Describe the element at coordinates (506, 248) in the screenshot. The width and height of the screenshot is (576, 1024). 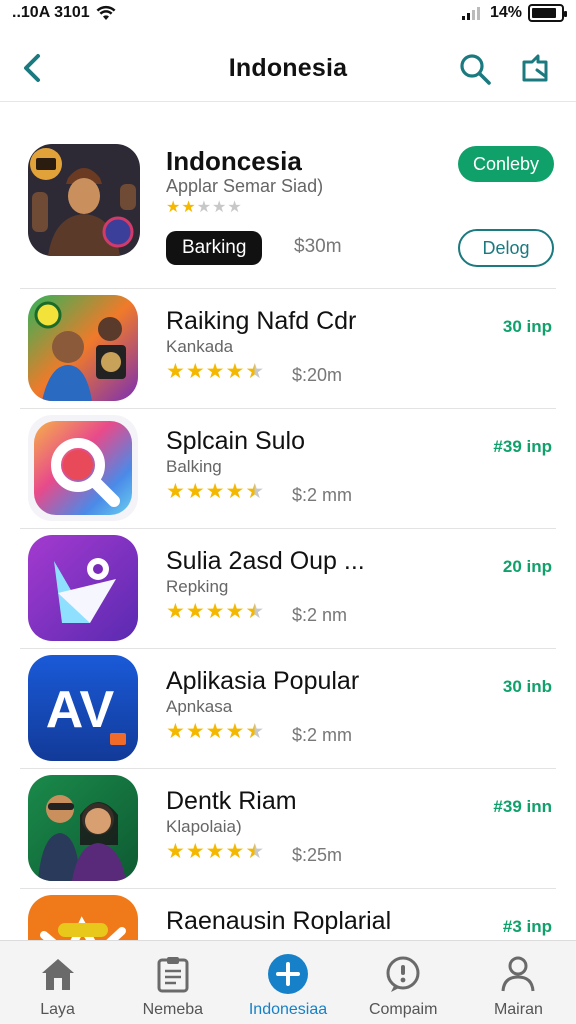
I see `details-button: Delog` at that location.